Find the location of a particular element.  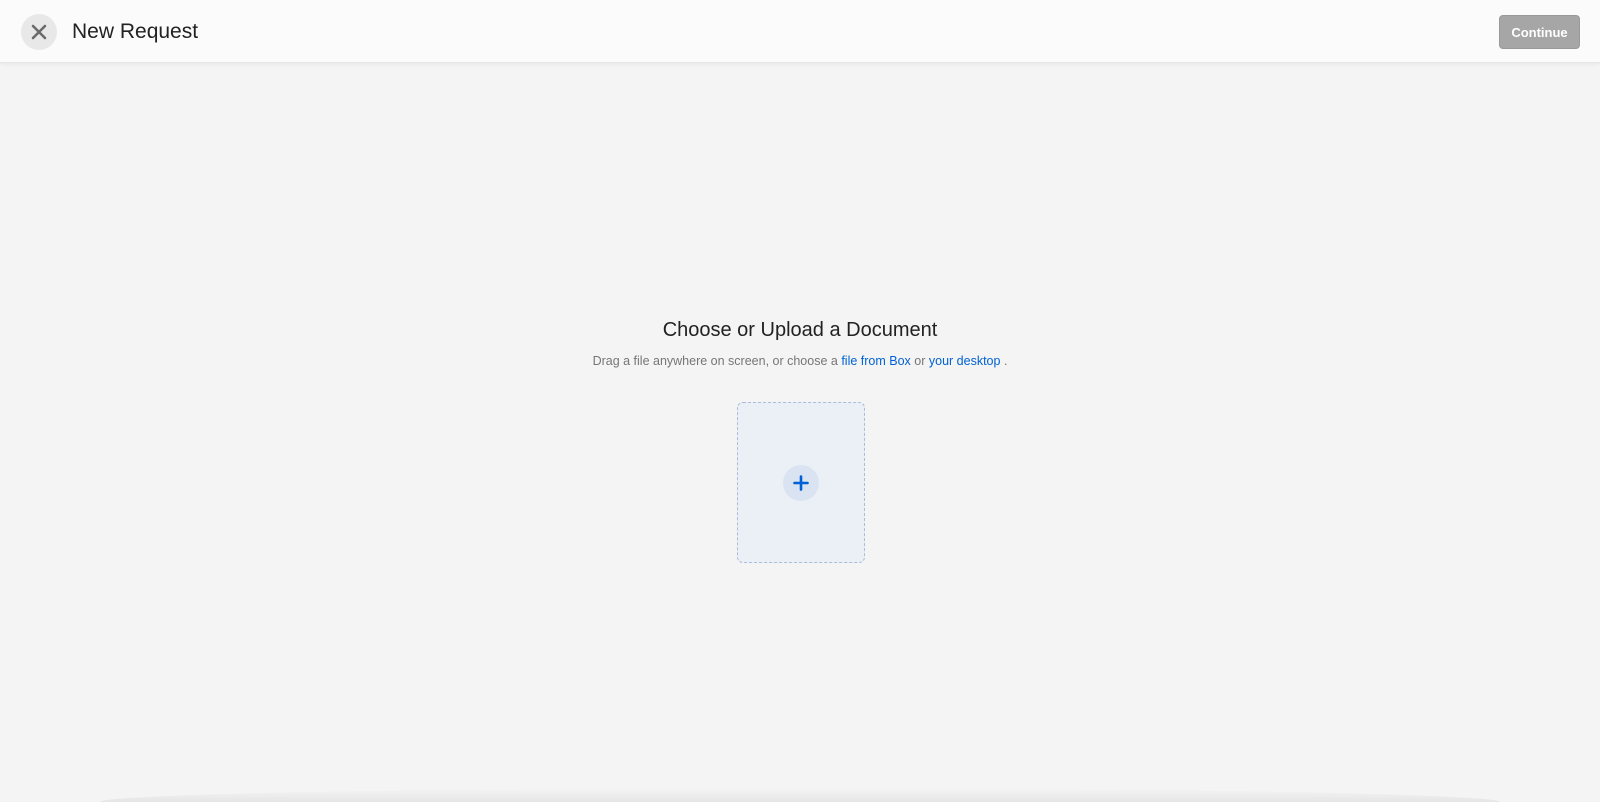

instructions-suffix: . is located at coordinates (1005, 361).